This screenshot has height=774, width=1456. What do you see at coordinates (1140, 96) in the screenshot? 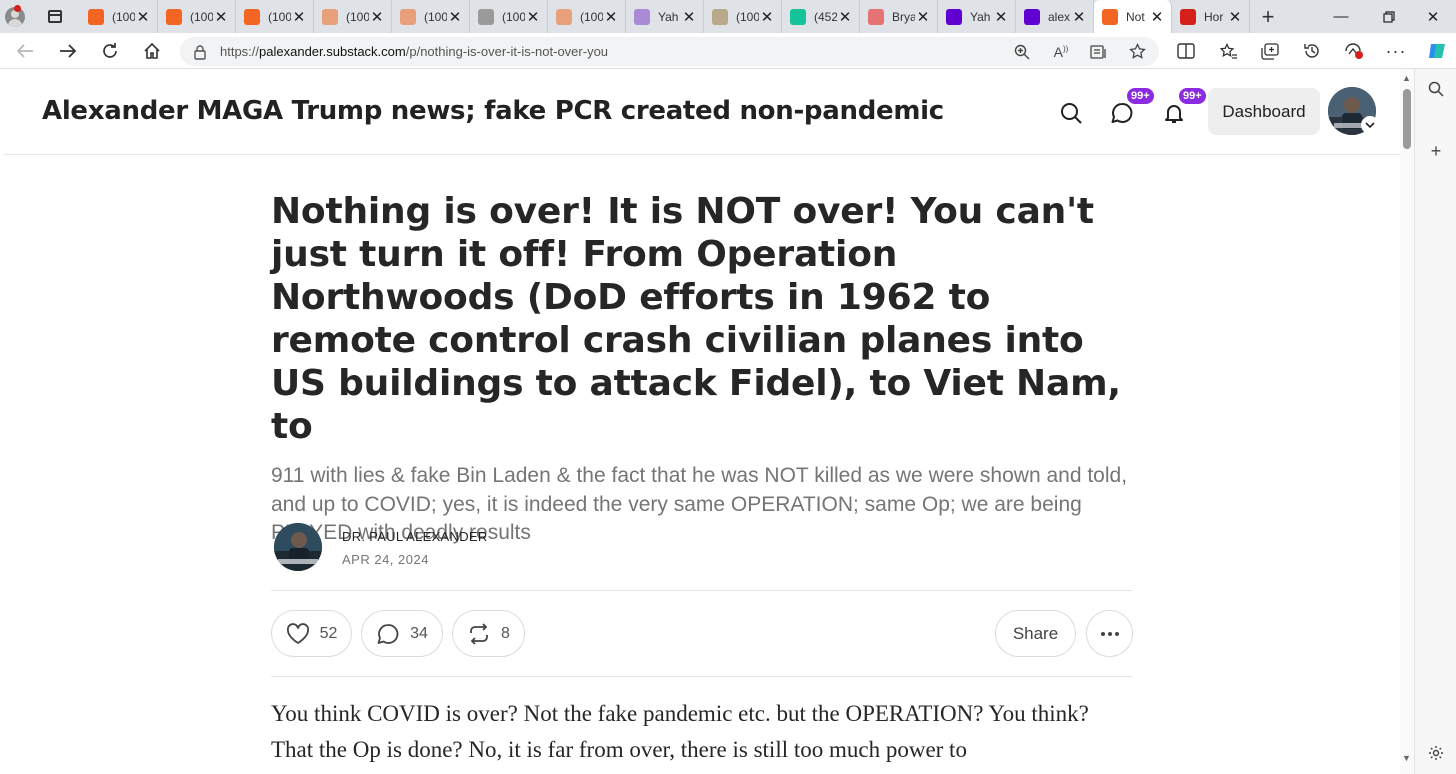
I see `chat-badge: 99+` at bounding box center [1140, 96].